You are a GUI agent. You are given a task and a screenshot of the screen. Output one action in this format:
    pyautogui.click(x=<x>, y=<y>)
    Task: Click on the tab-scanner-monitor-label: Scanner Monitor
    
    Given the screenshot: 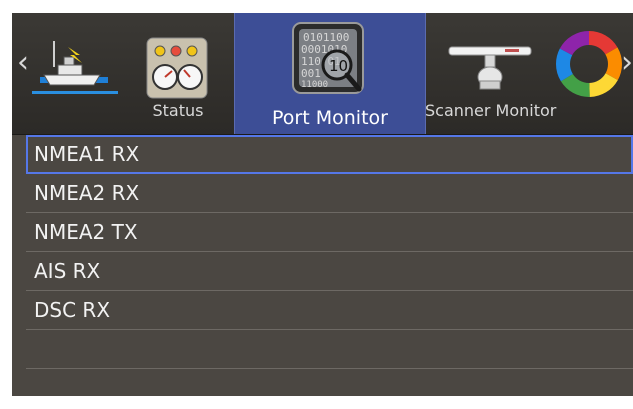 What is the action you would take?
    pyautogui.click(x=491, y=110)
    